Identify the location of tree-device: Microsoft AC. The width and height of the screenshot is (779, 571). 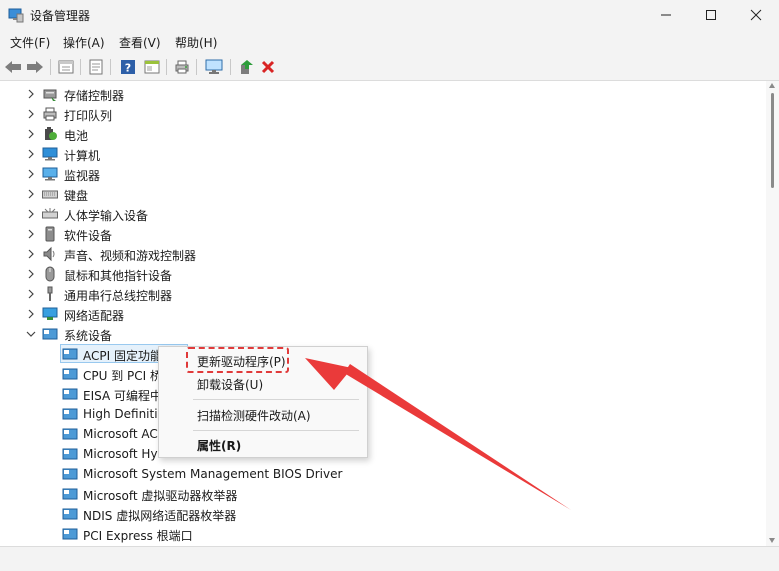
(383, 434).